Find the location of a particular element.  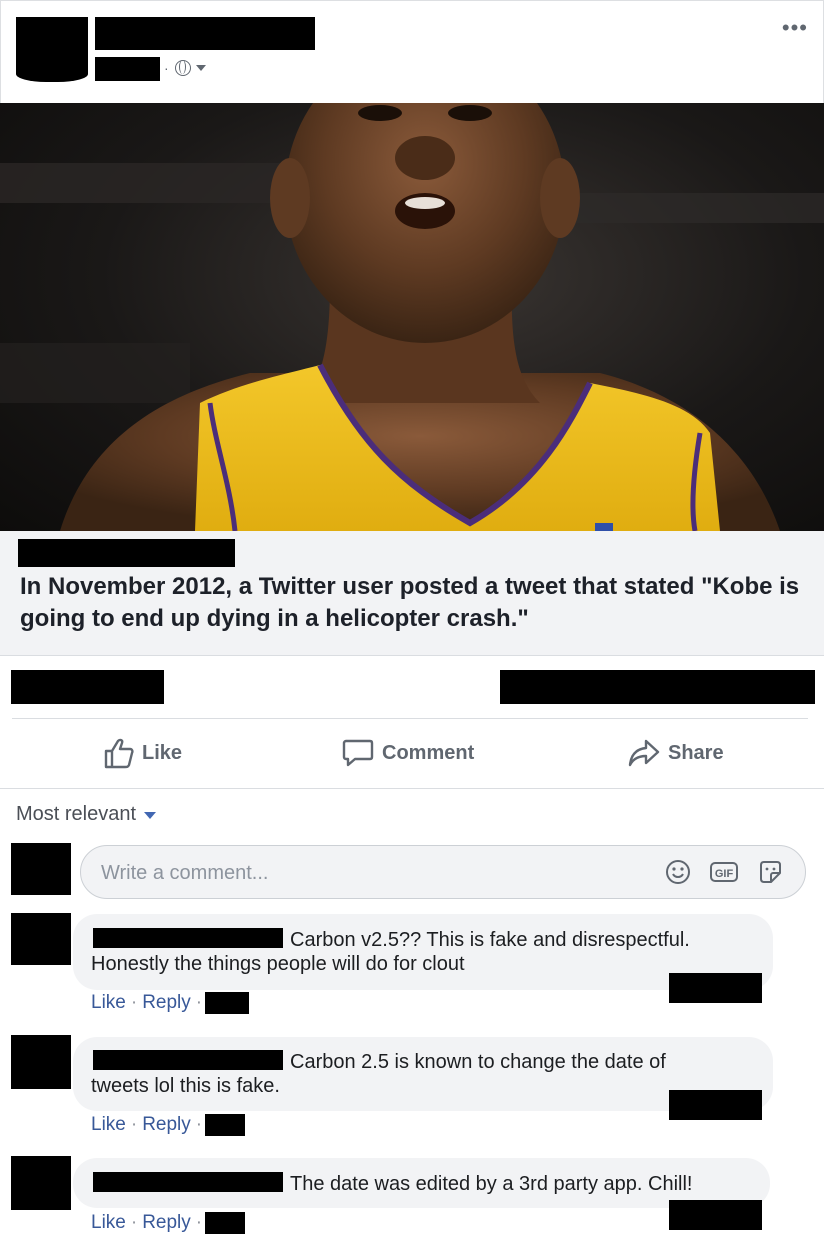

comment-sort-dropdown: Most relevant is located at coordinates (86, 814).